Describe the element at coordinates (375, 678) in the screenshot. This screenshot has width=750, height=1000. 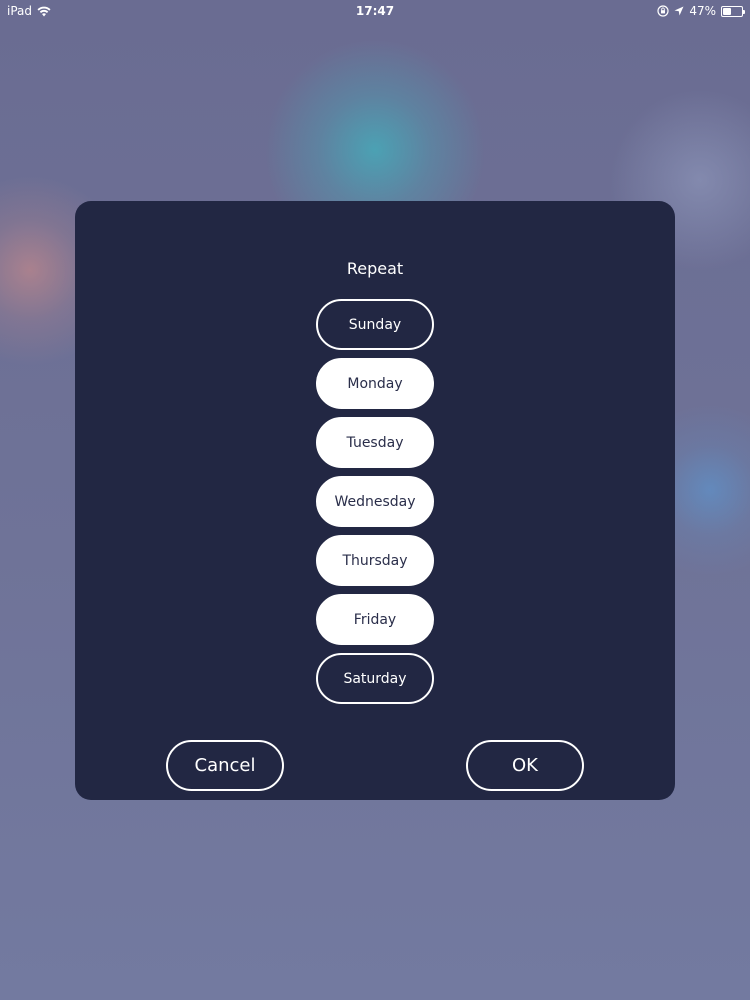
I see `day-toggle-saturday: Saturday` at that location.